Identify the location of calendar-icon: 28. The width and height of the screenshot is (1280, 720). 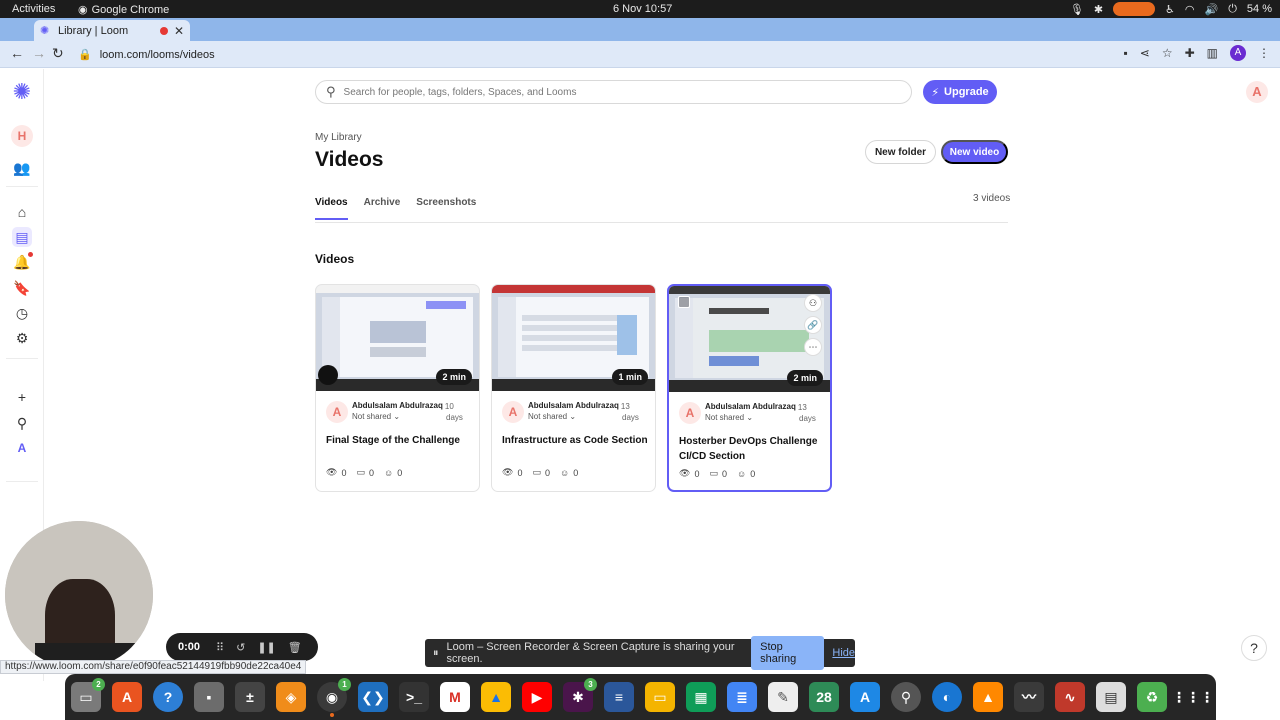
(824, 697).